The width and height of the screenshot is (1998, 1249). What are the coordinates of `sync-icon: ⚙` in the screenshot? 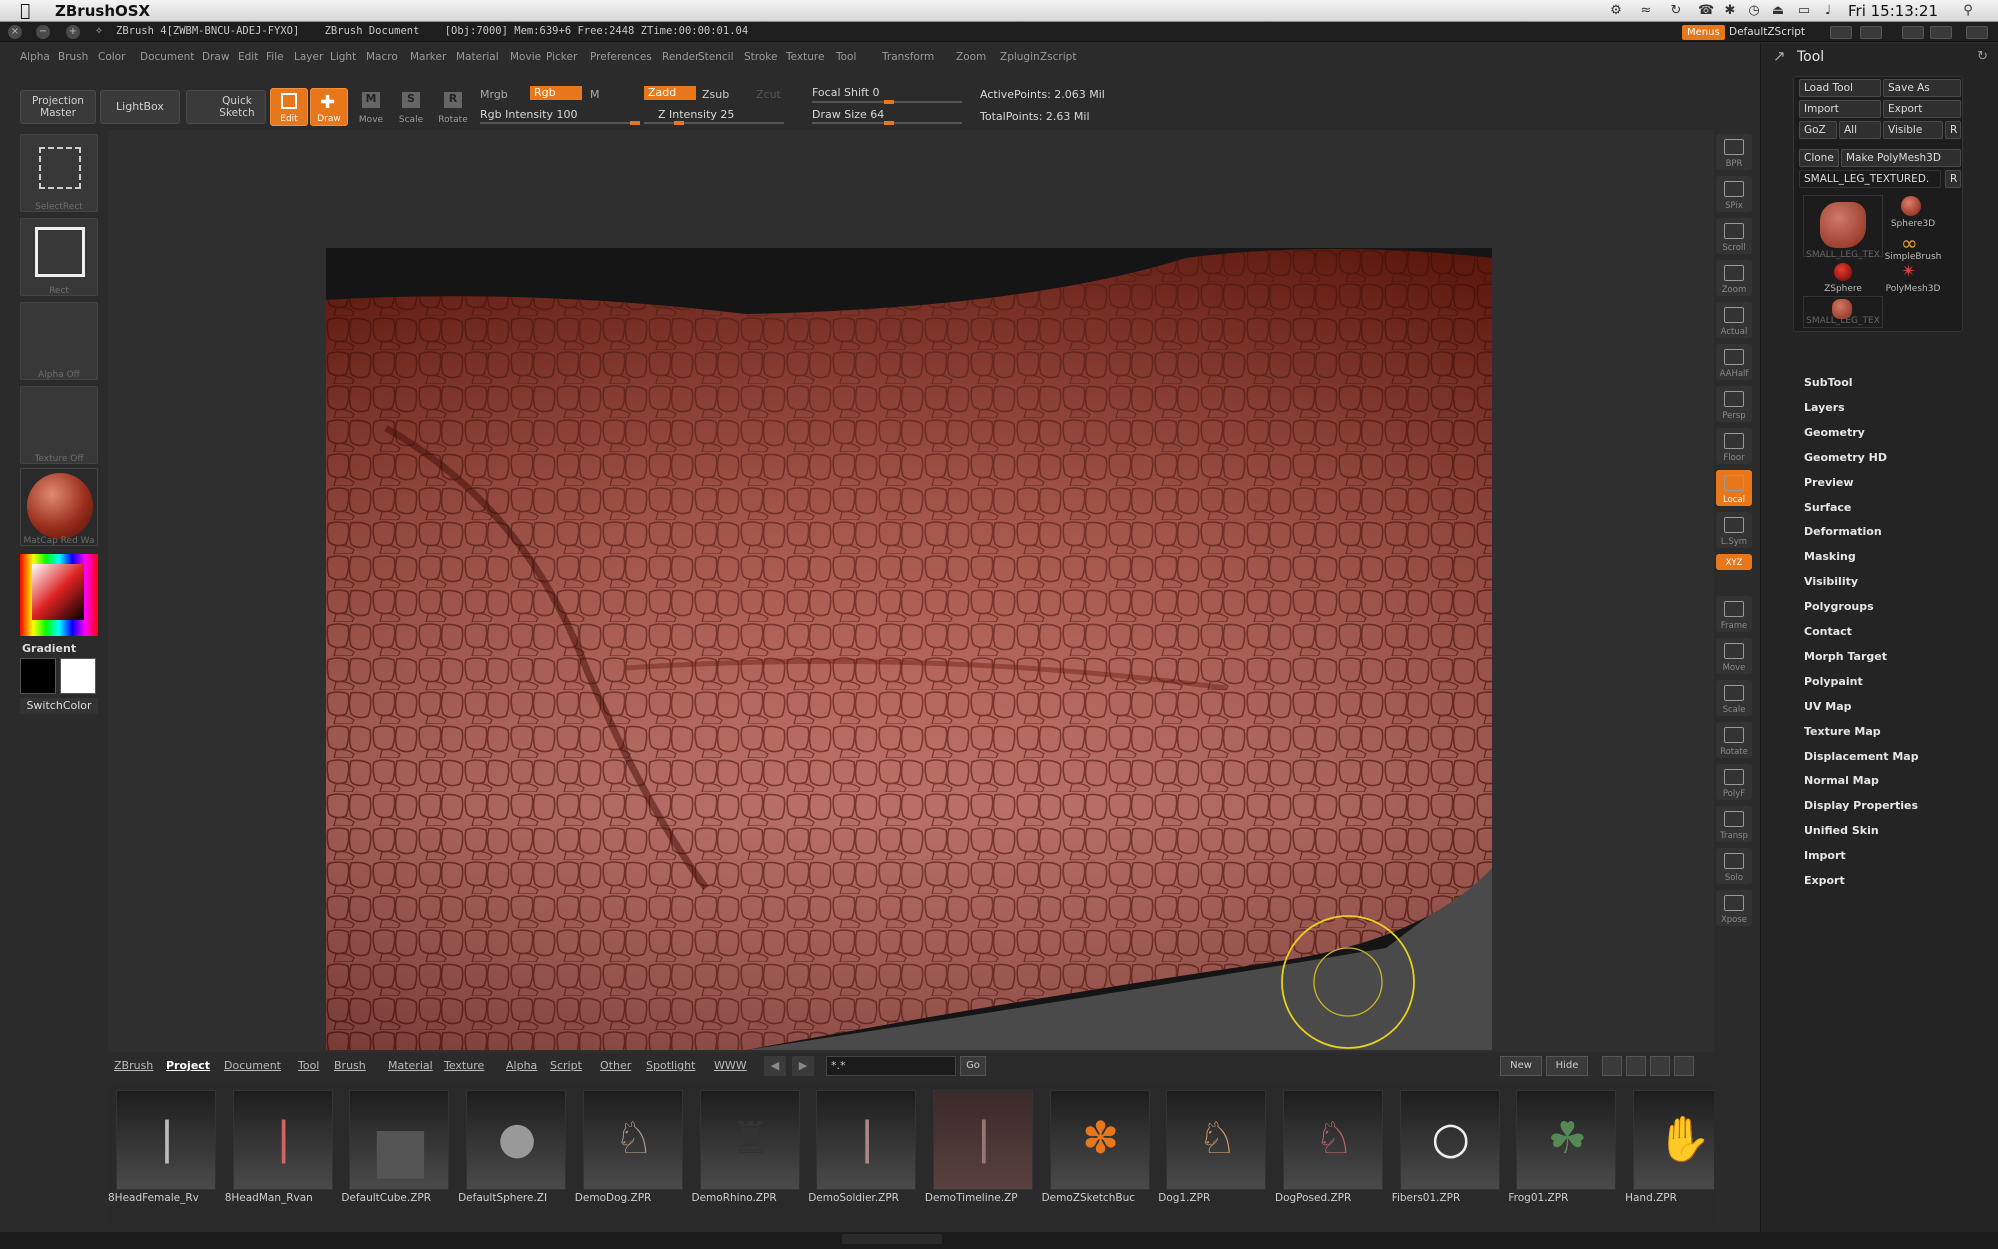 It's located at (1616, 11).